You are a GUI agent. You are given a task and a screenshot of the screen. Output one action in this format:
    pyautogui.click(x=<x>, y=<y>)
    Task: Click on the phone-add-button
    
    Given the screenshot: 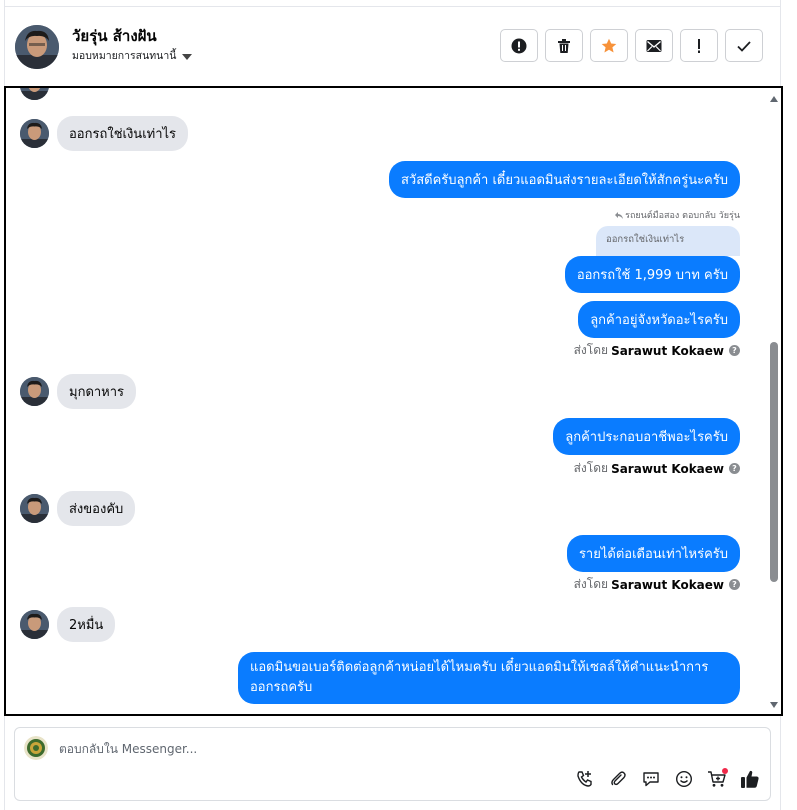 What is the action you would take?
    pyautogui.click(x=585, y=779)
    